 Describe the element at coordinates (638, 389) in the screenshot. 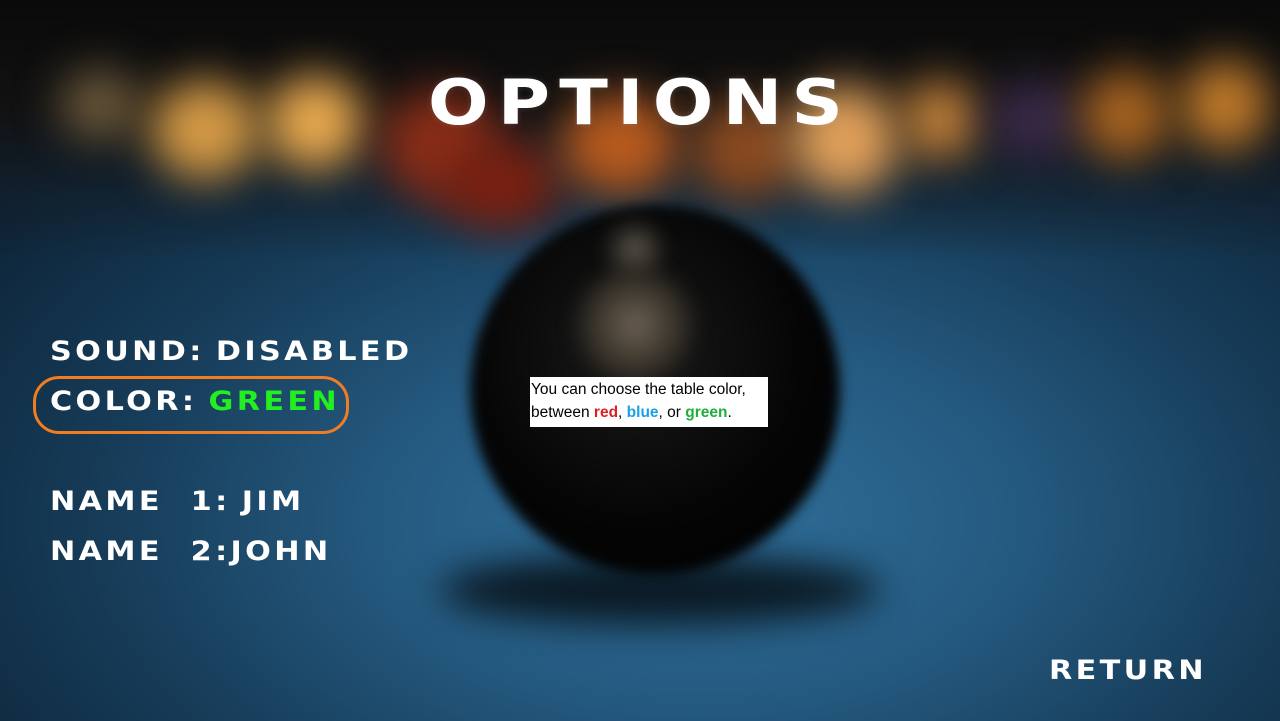

I see `tooltip-line-1: You can choose the table color,` at that location.